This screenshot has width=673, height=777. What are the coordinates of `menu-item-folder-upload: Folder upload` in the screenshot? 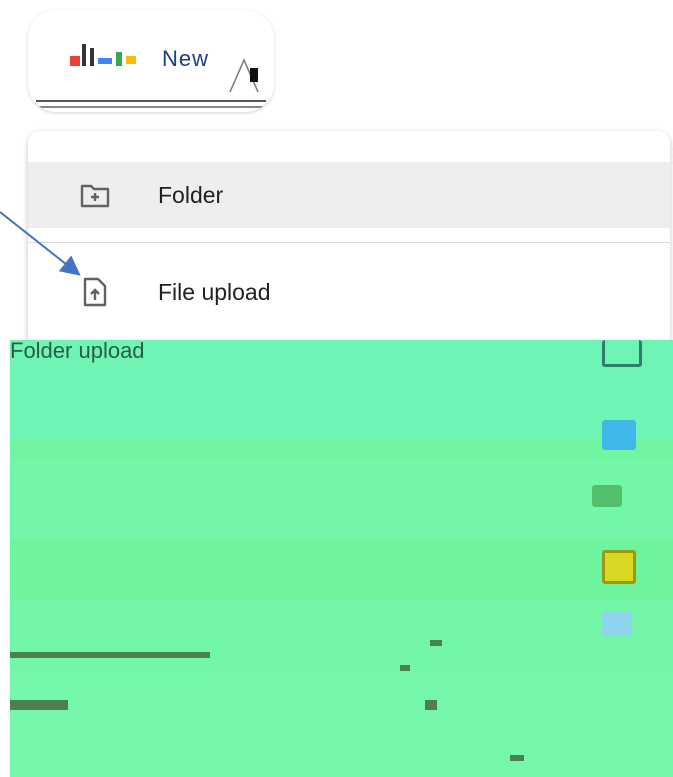 It's located at (77, 352).